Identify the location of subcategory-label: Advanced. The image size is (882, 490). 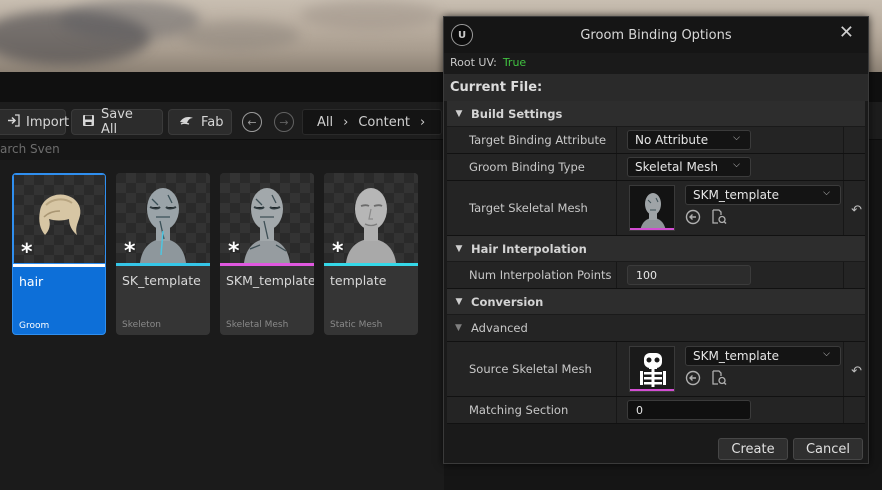
(499, 328).